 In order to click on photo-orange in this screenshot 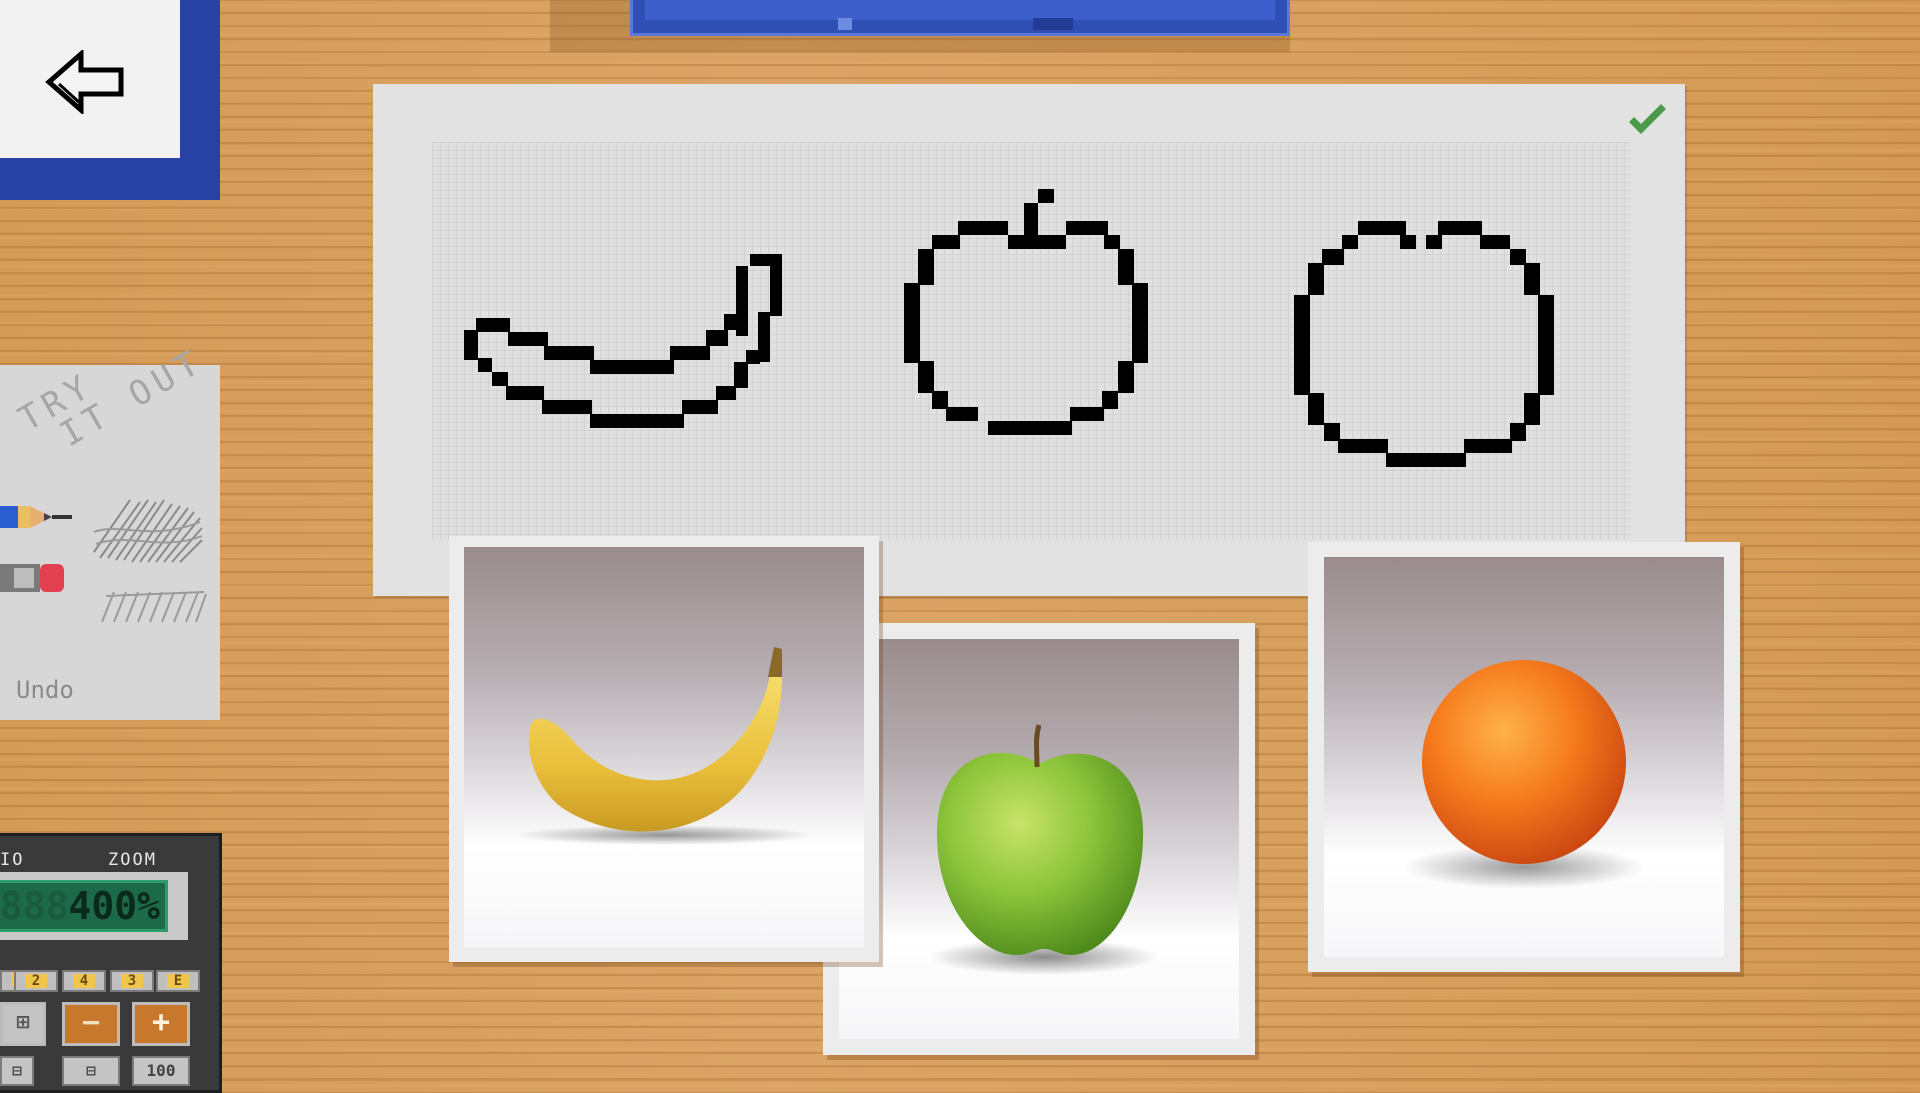, I will do `click(1524, 757)`.